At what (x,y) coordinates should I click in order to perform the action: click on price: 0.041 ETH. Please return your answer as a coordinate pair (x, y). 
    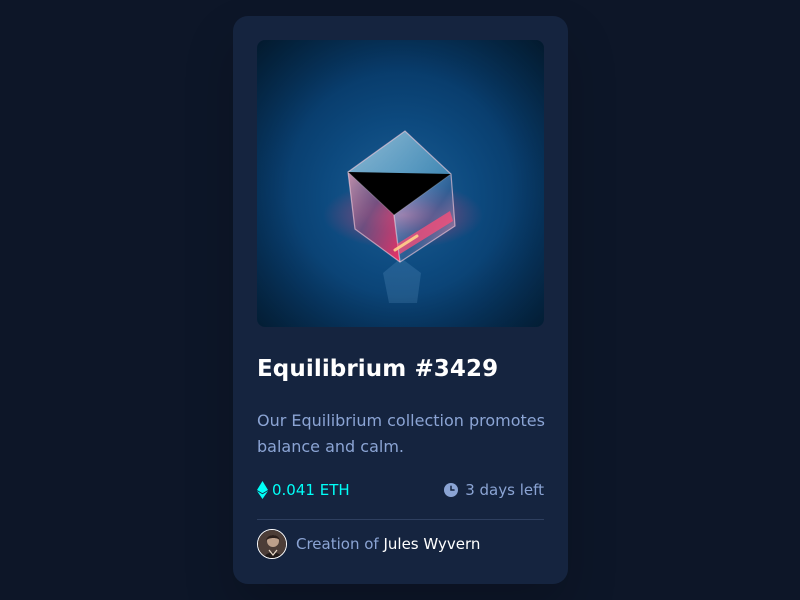
    Looking at the image, I should click on (303, 490).